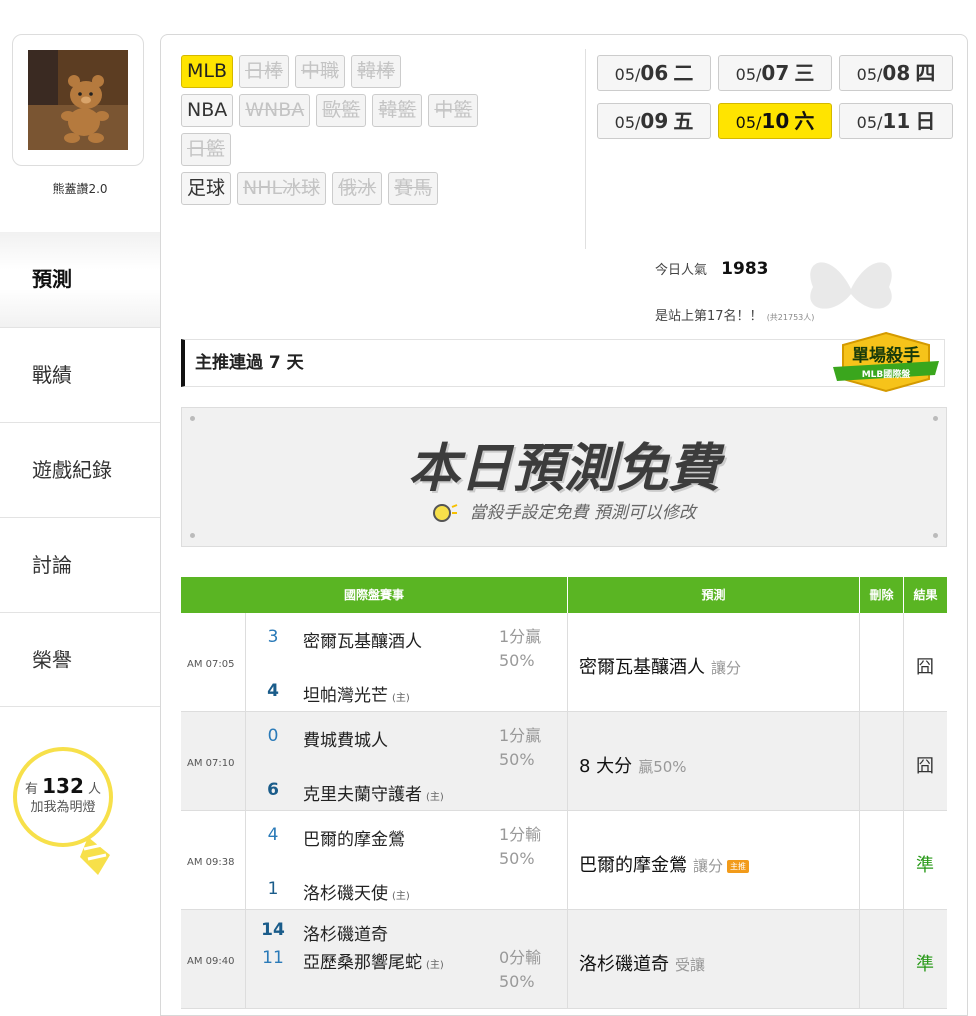 Image resolution: width=976 pixels, height=1016 pixels. What do you see at coordinates (362, 795) in the screenshot?
I see `home-team-name: 克里夫蘭守護者` at bounding box center [362, 795].